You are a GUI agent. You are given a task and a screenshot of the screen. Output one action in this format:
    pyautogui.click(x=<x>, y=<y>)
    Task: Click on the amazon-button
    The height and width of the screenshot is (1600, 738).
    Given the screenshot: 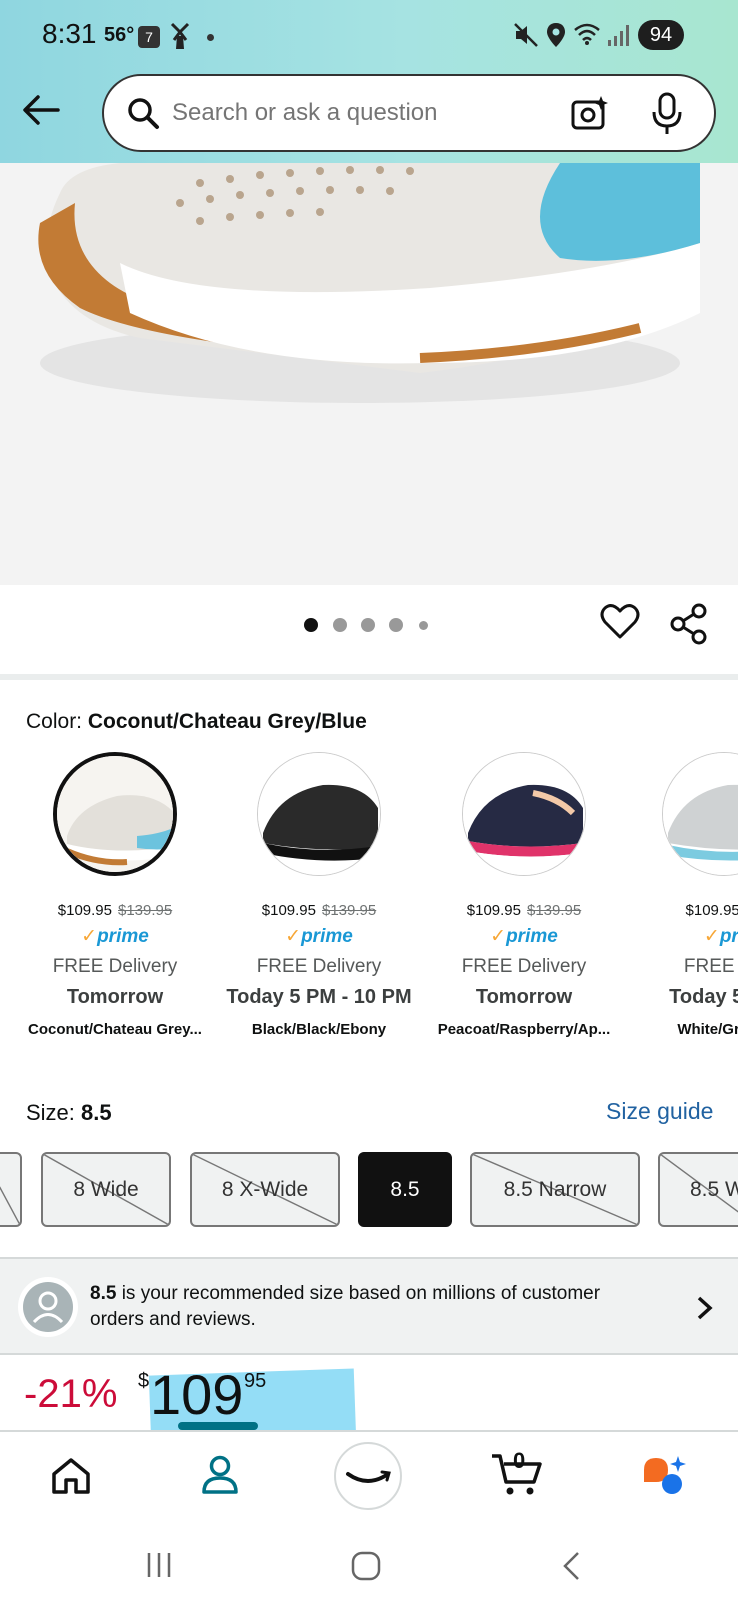 What is the action you would take?
    pyautogui.click(x=368, y=1476)
    